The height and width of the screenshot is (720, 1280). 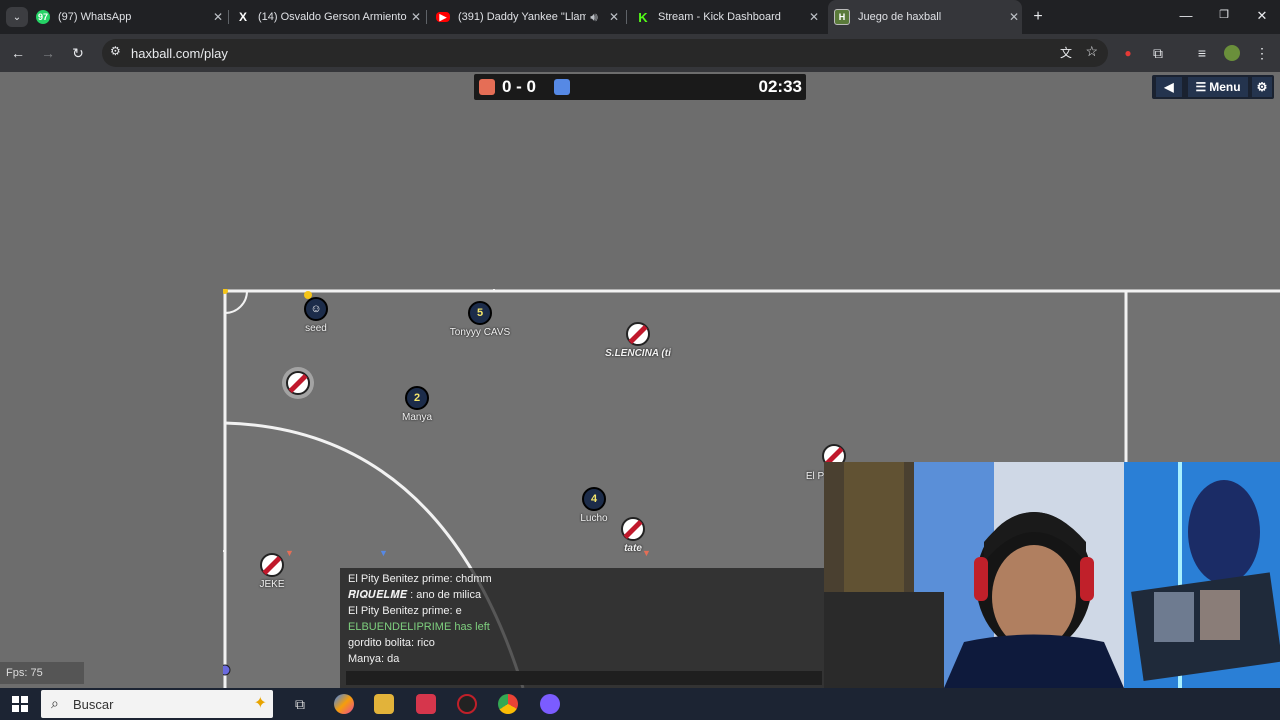 I want to click on speaker-icon: 🔊︎, so click(x=594, y=17).